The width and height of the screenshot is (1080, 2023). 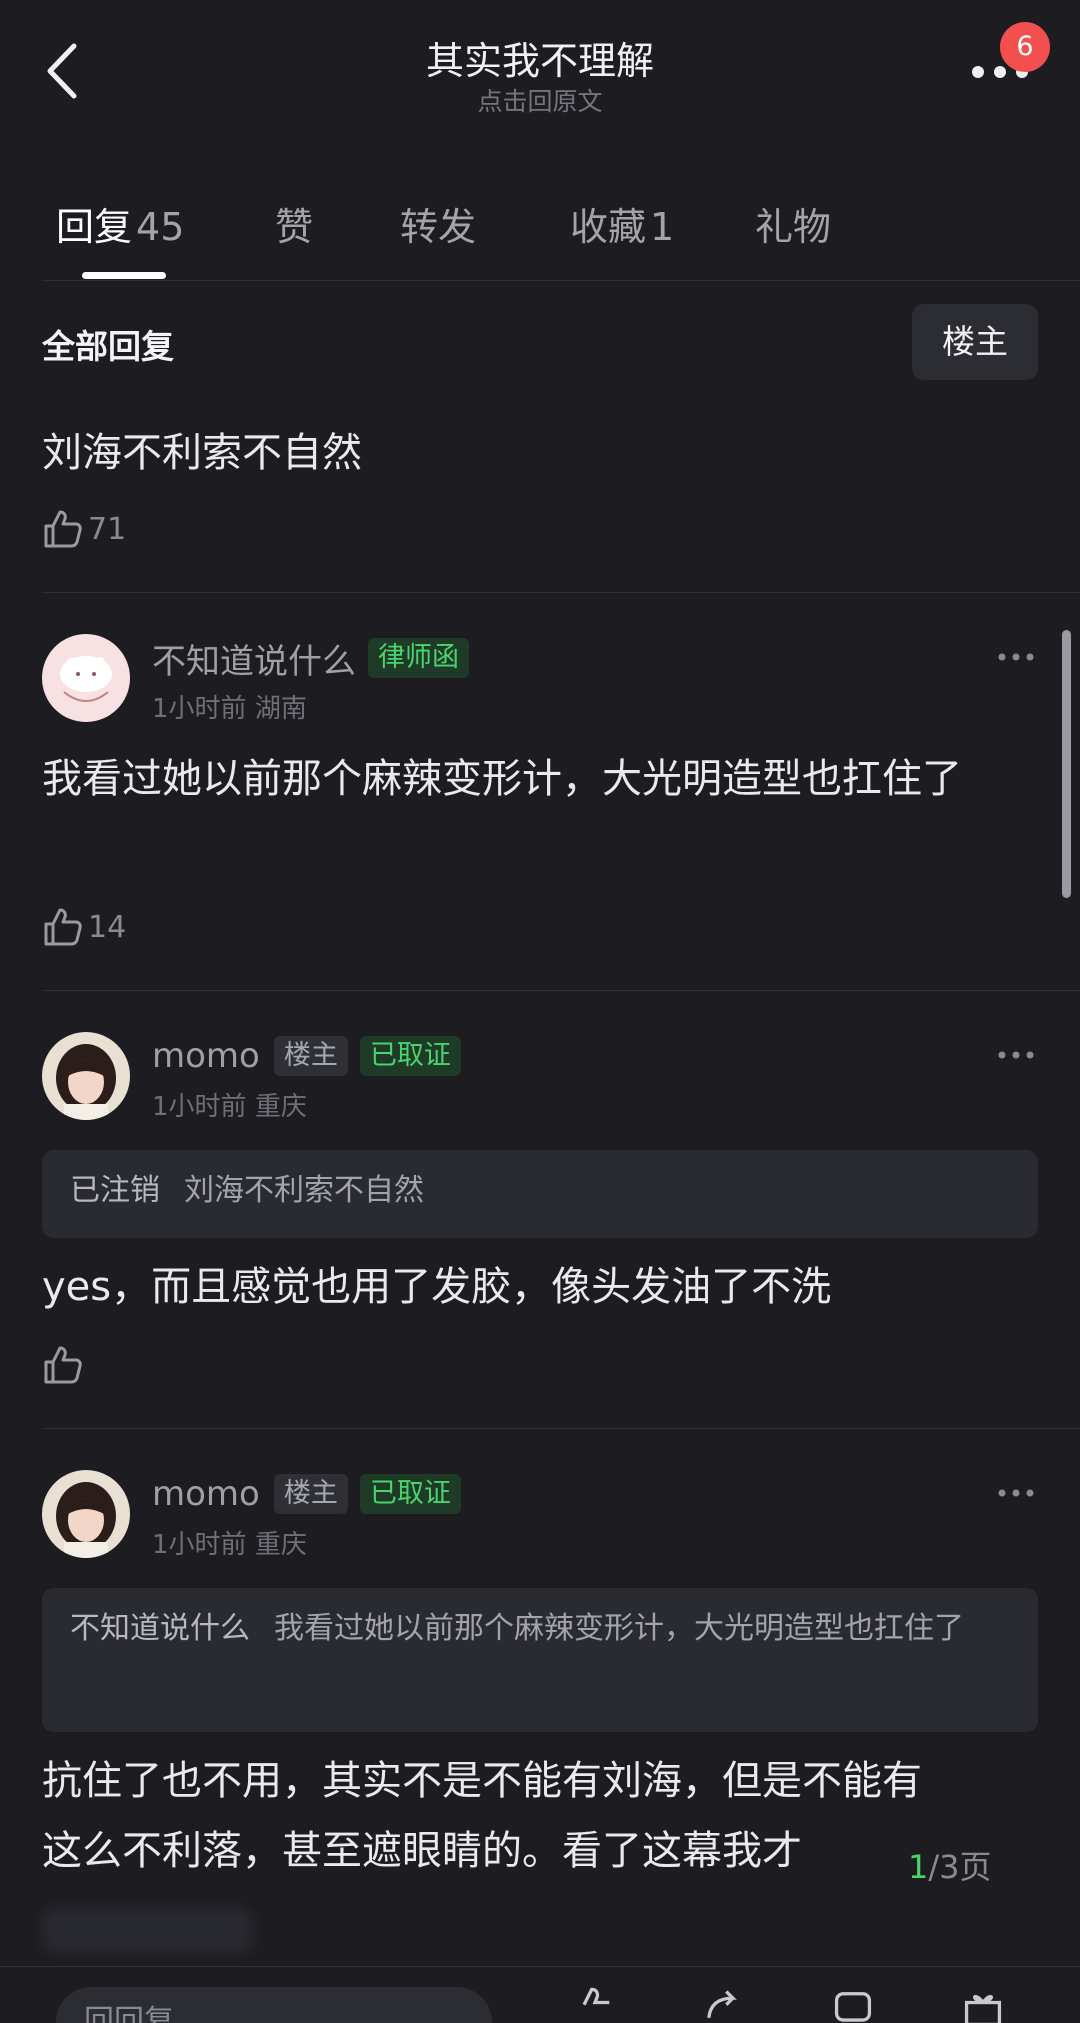 What do you see at coordinates (975, 342) in the screenshot?
I see `op-only-filter-button: 楼主` at bounding box center [975, 342].